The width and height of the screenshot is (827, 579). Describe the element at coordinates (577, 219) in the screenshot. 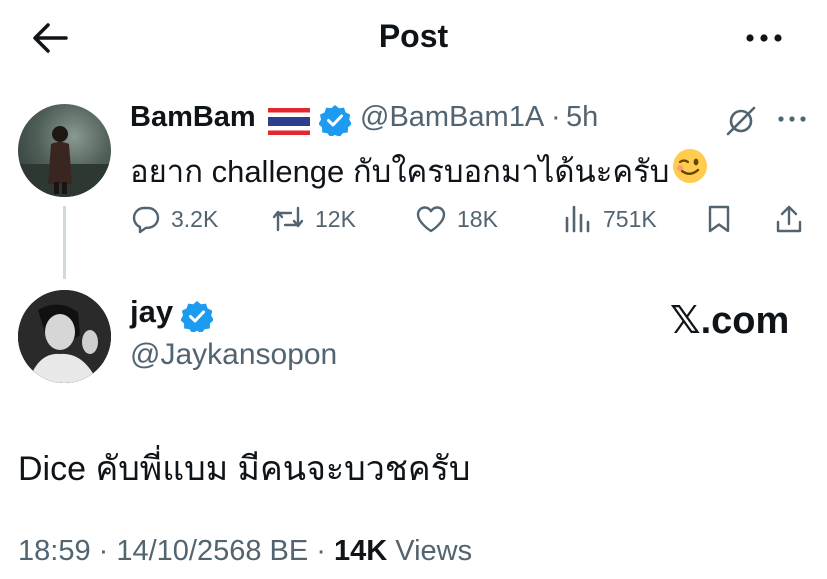

I see `views-chart-icon` at that location.